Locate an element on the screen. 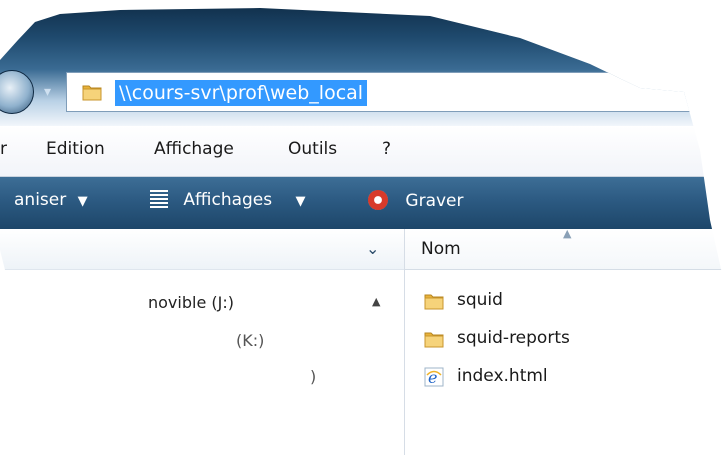 The image size is (728, 461). menu-file: r is located at coordinates (3, 149).